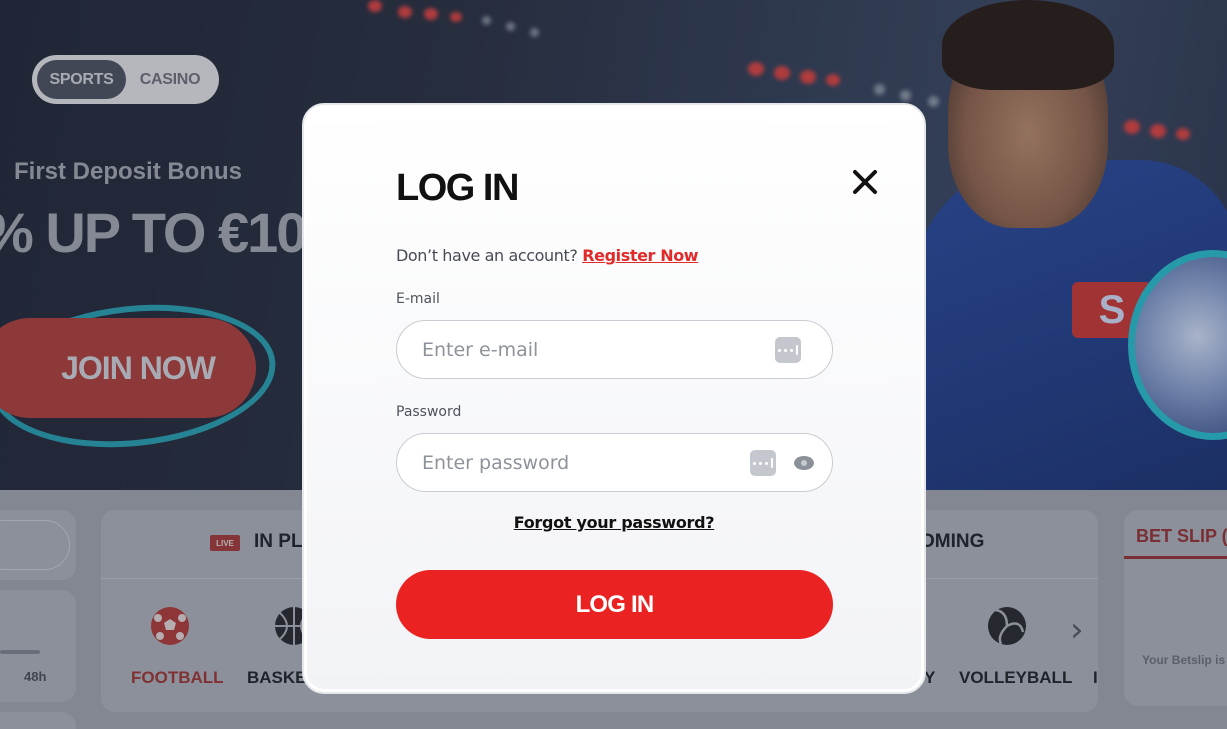 This screenshot has width=1227, height=729. I want to click on forgot-password-link: Forgot your password?, so click(614, 522).